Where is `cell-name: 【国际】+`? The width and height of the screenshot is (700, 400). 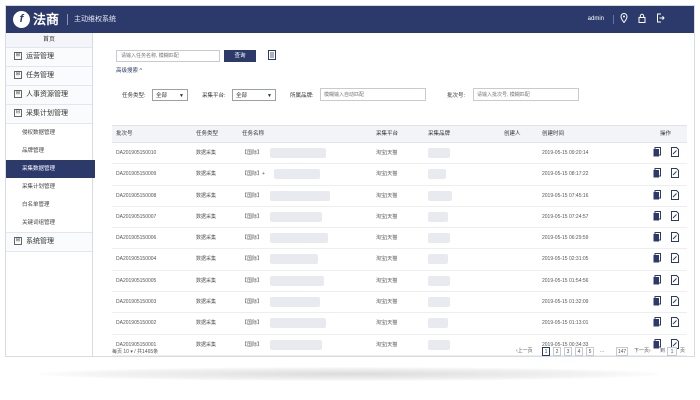 cell-name: 【国际】+ is located at coordinates (253, 174).